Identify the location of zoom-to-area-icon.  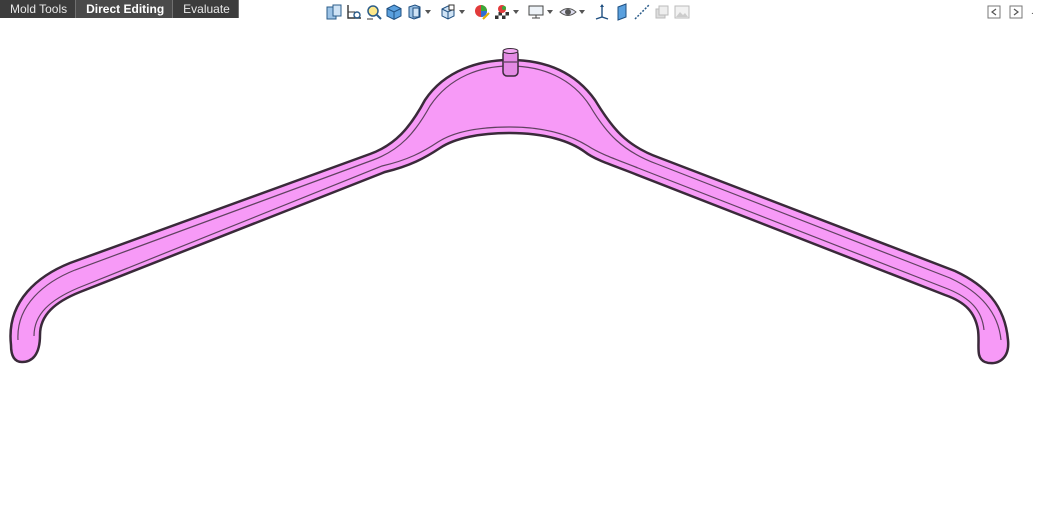
(354, 12).